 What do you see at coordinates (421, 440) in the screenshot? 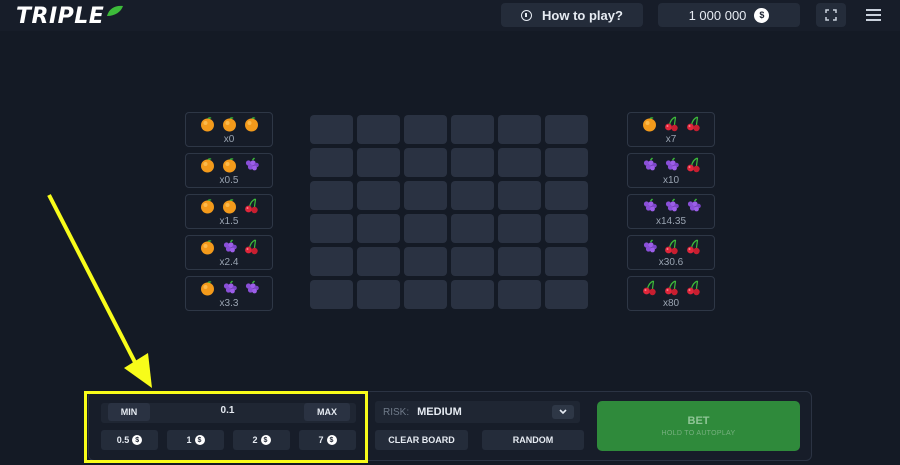
I see `clear-board-button: CLEAR BOARD` at bounding box center [421, 440].